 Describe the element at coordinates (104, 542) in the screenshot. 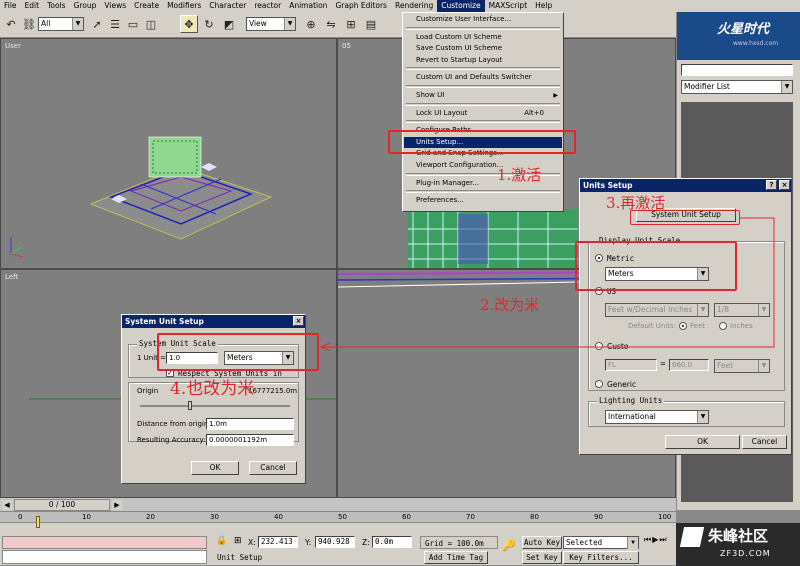

I see `maxscript-listener` at that location.